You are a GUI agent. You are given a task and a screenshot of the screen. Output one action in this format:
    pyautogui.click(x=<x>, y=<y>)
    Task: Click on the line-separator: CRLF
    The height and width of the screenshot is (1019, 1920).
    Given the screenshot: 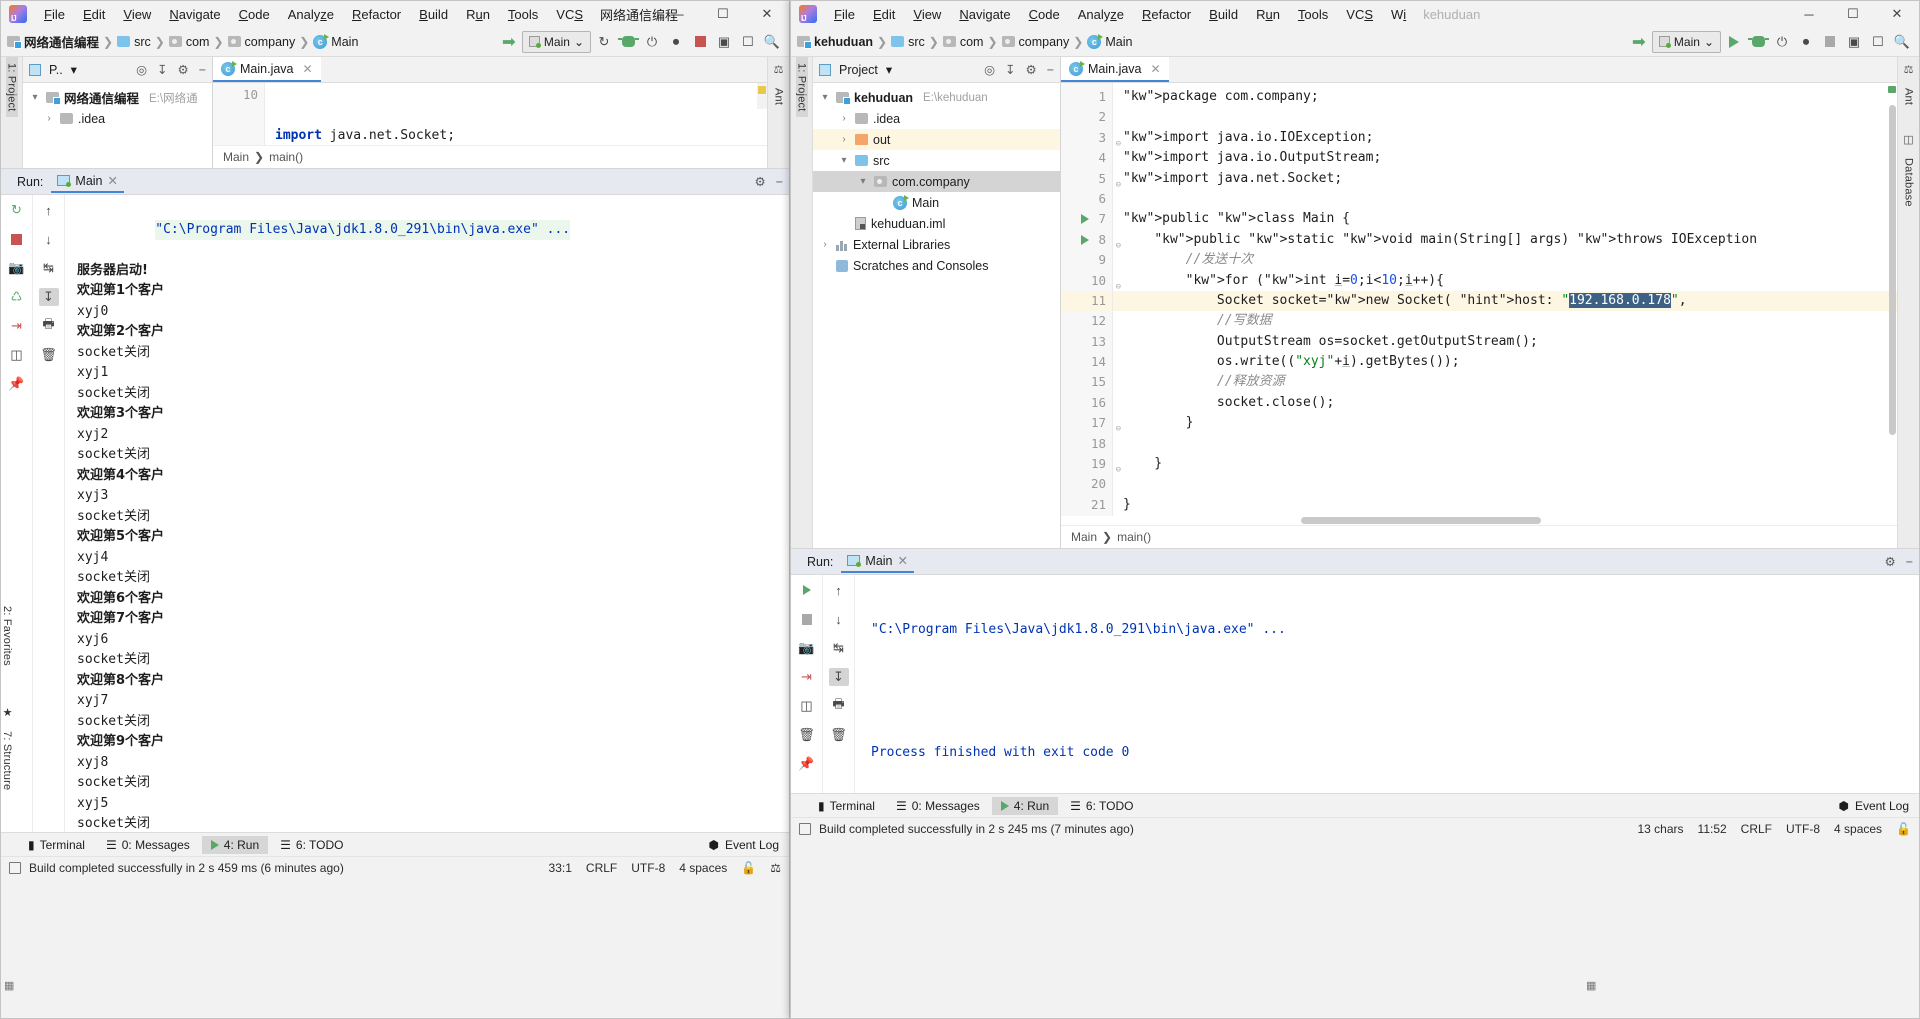 What is the action you would take?
    pyautogui.click(x=1756, y=829)
    